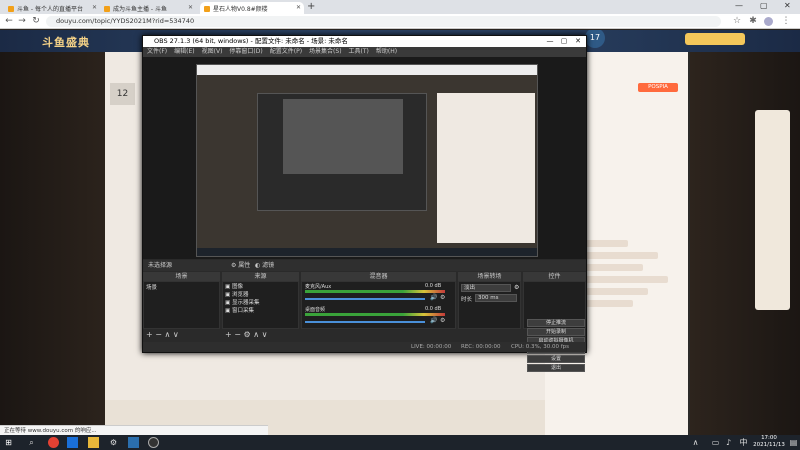  What do you see at coordinates (149, 334) in the screenshot?
I see `add-scene-icon: +` at bounding box center [149, 334].